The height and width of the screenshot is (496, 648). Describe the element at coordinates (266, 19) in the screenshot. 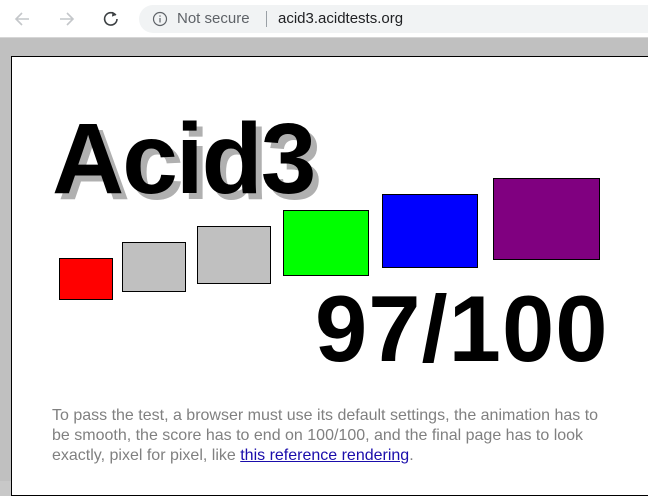

I see `address-divider` at that location.